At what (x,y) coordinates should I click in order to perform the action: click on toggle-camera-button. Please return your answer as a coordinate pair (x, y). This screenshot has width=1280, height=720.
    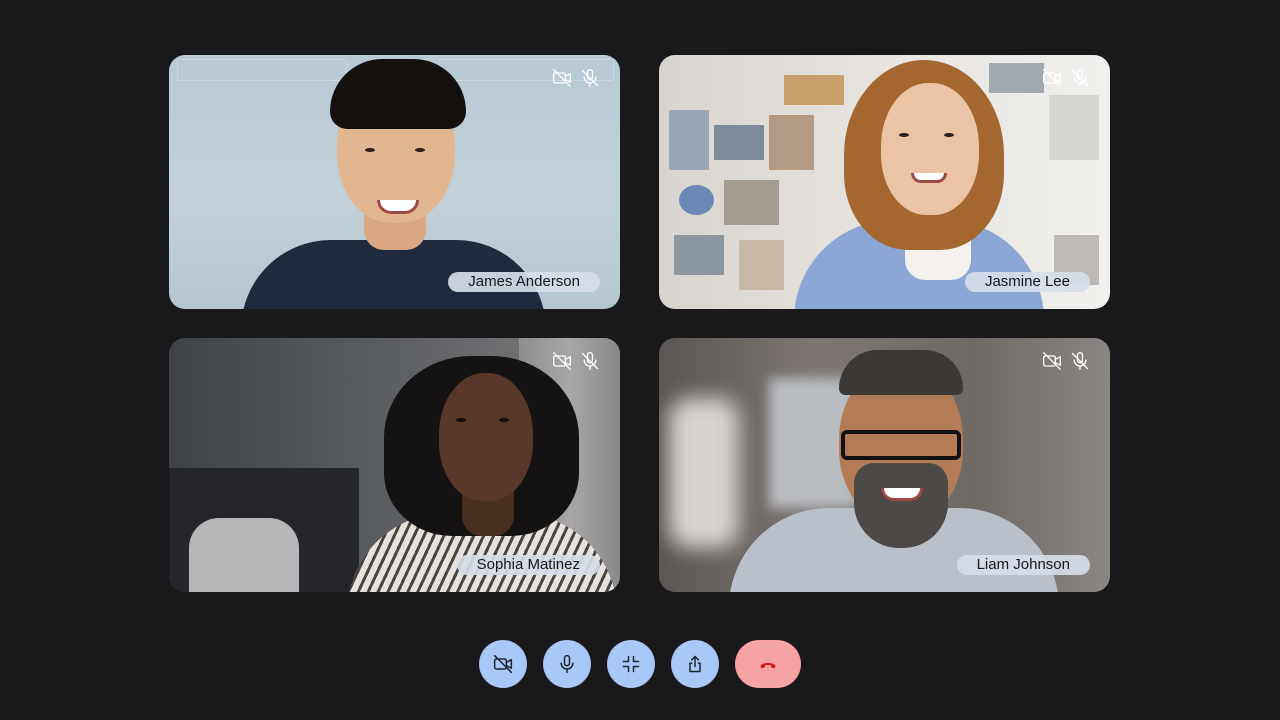
    Looking at the image, I should click on (503, 664).